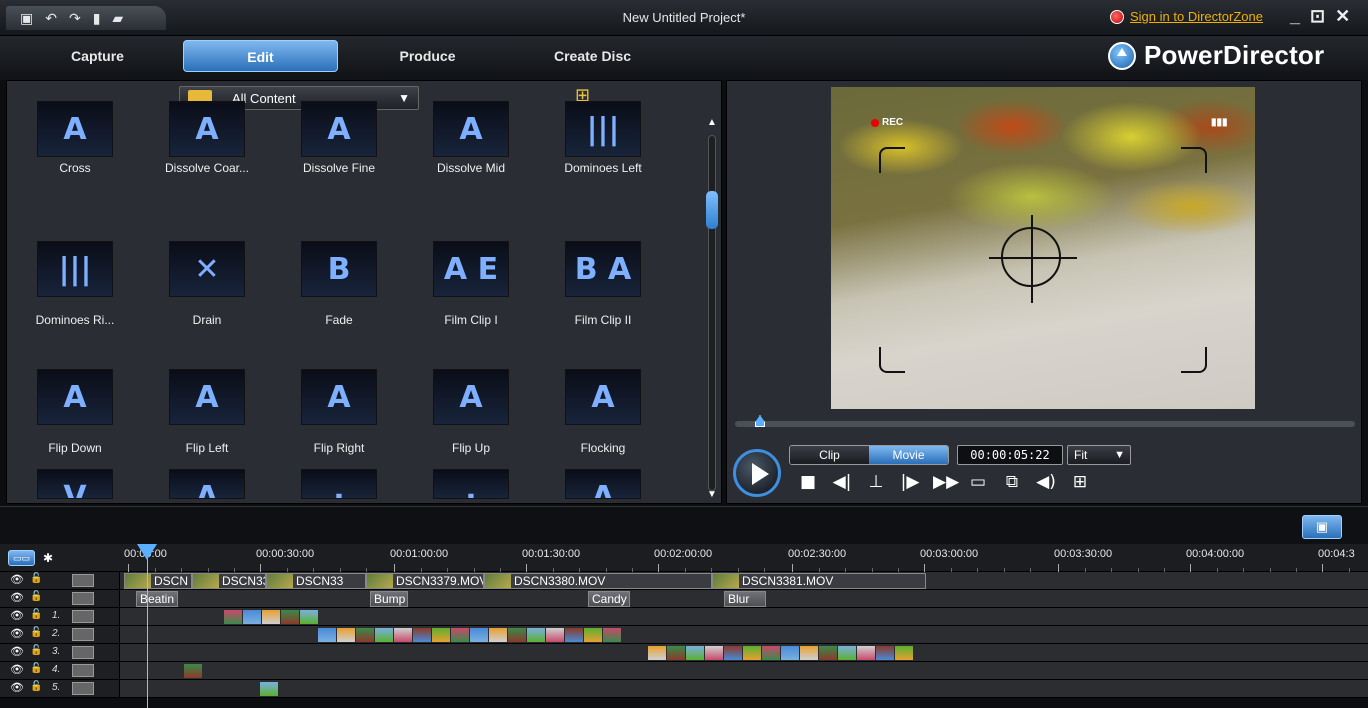  I want to click on library-scrollbar: ▲ ▼, so click(712, 309).